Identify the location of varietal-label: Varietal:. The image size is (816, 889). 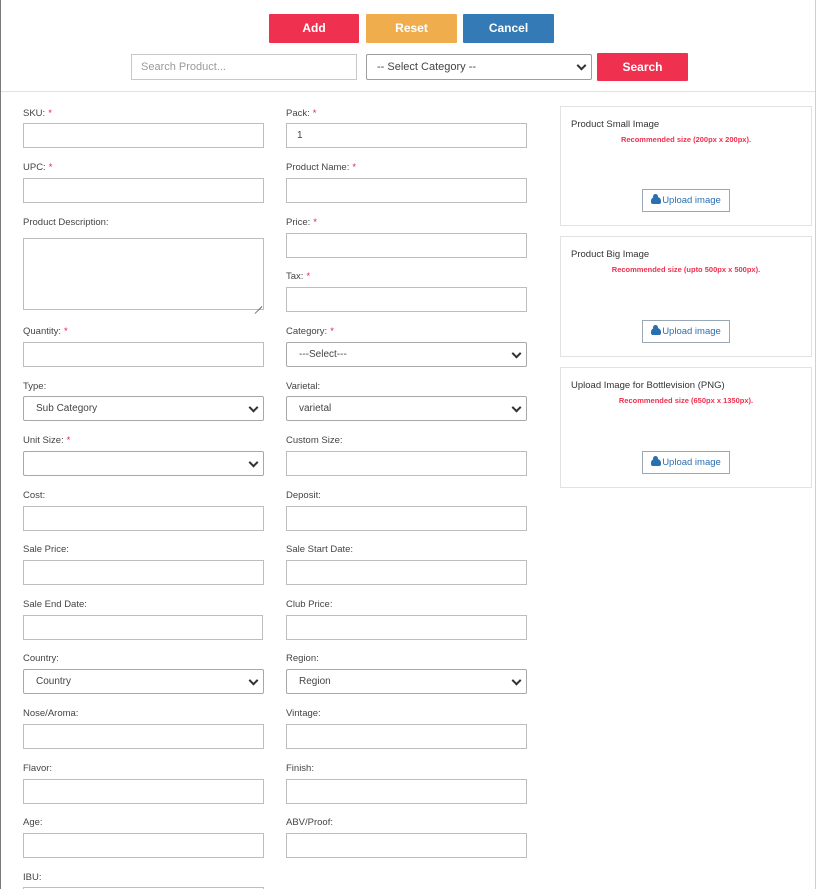
(303, 386).